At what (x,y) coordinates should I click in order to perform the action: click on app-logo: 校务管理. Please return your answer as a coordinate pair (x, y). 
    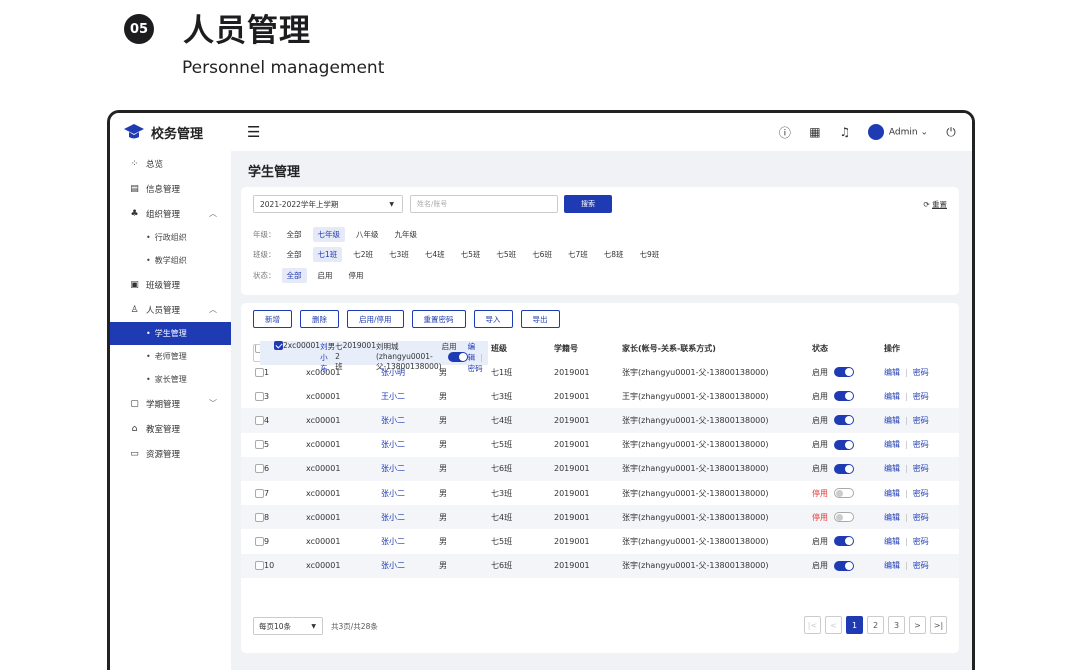
    Looking at the image, I should click on (170, 132).